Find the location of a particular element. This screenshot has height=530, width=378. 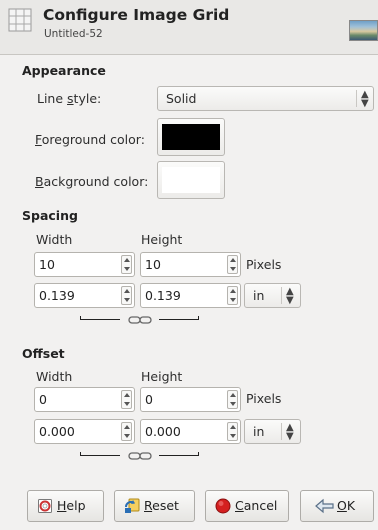

spacing-height-in-input: 0.139 is located at coordinates (190, 295).